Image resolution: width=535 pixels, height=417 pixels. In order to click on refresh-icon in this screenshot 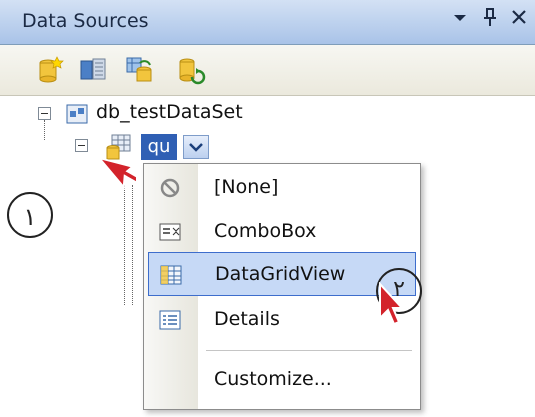, I will do `click(191, 70)`.